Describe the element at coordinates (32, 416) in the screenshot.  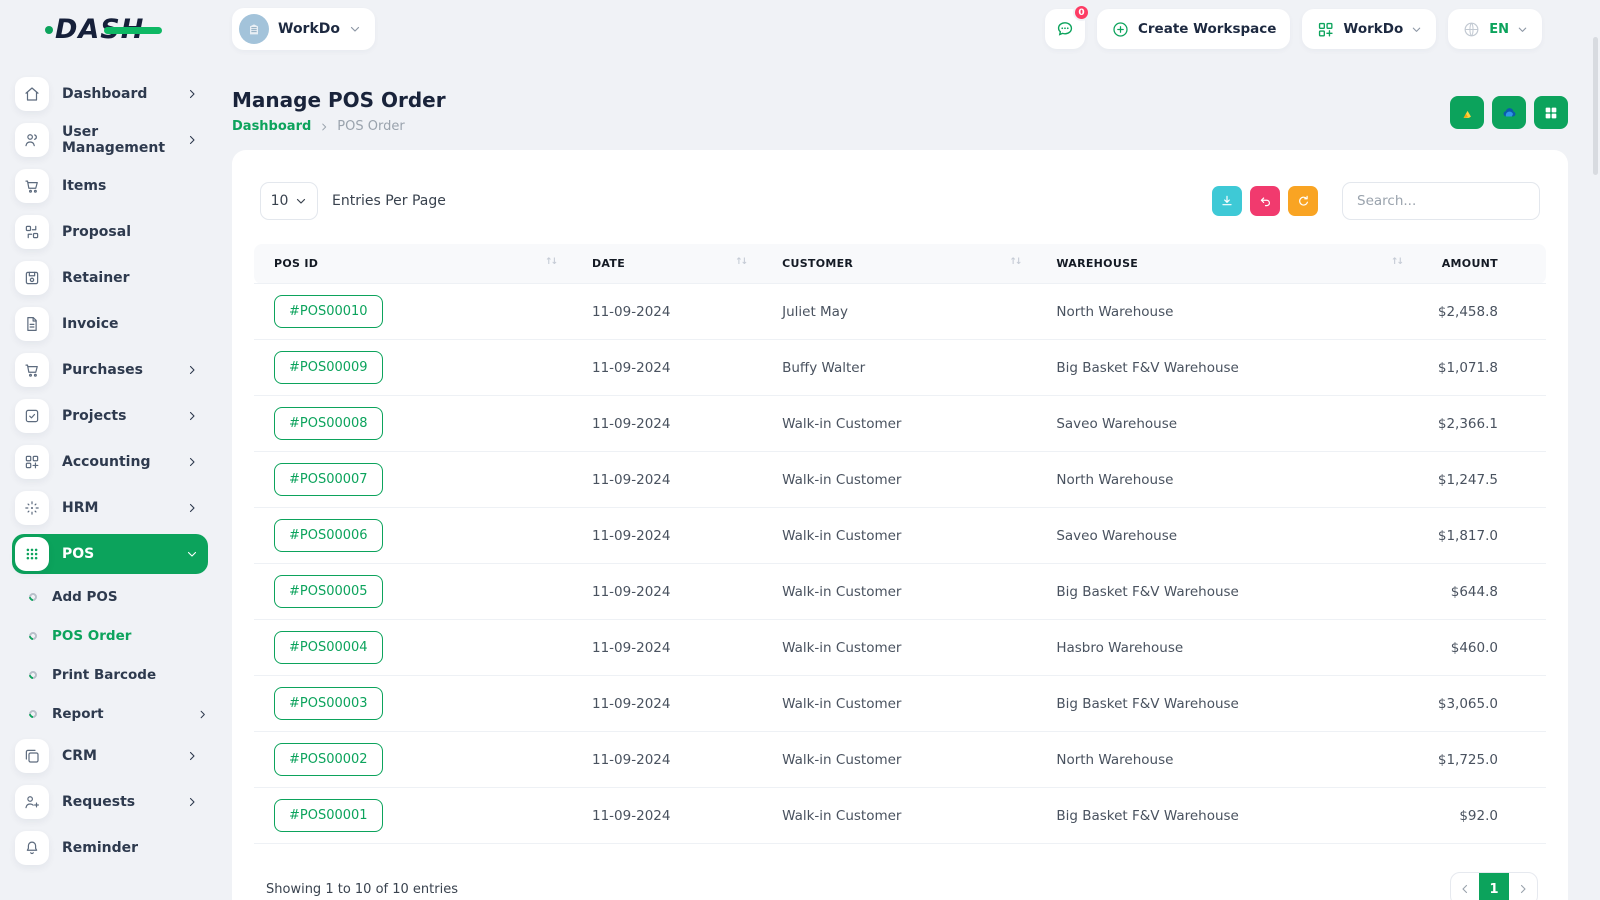
I see `check-square-icon` at that location.